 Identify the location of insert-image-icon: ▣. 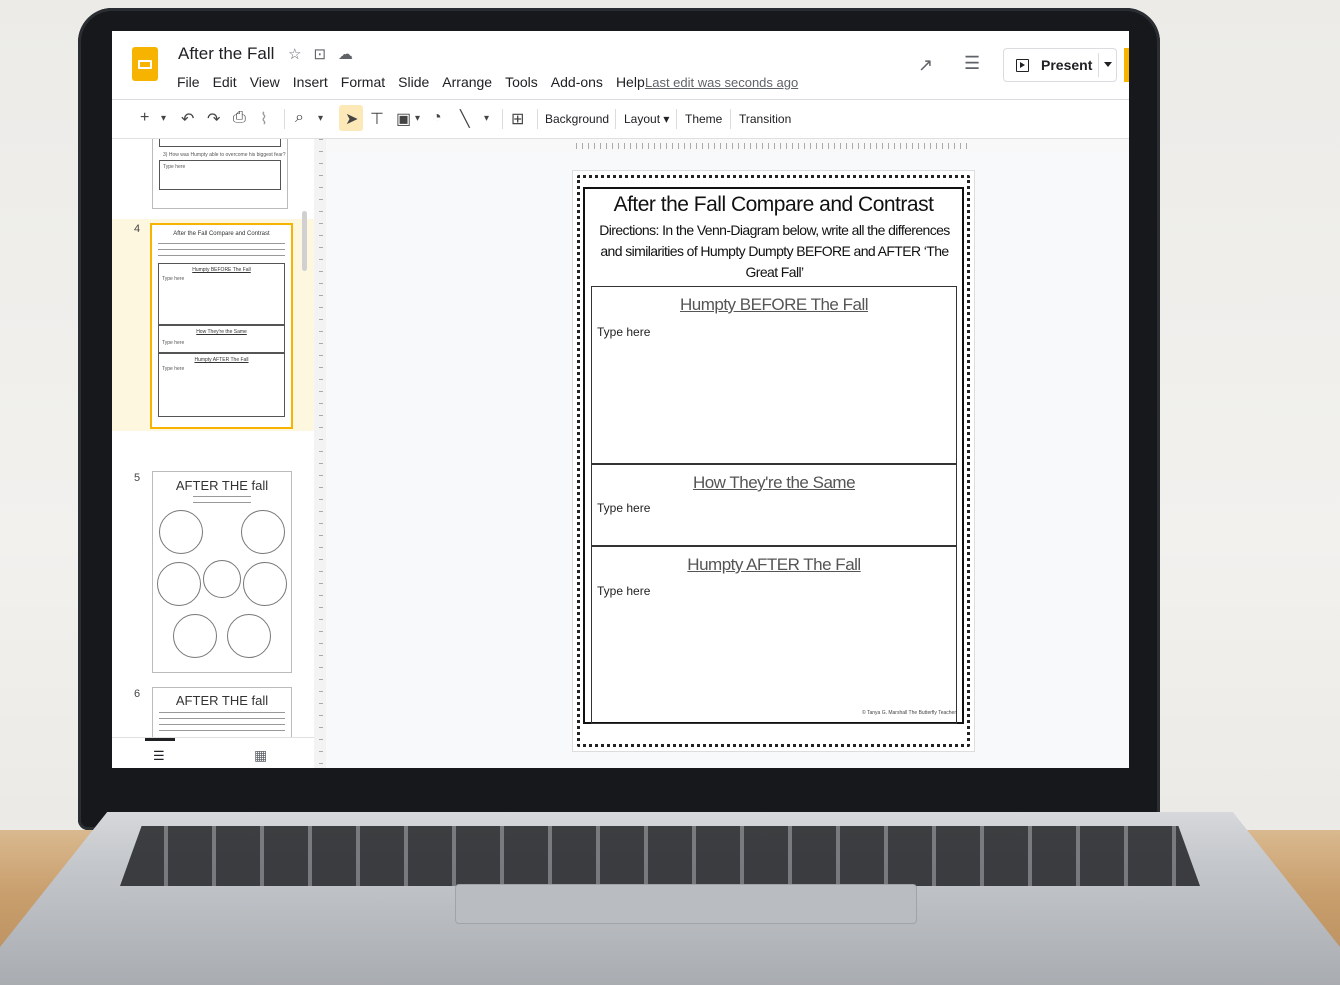
(403, 119).